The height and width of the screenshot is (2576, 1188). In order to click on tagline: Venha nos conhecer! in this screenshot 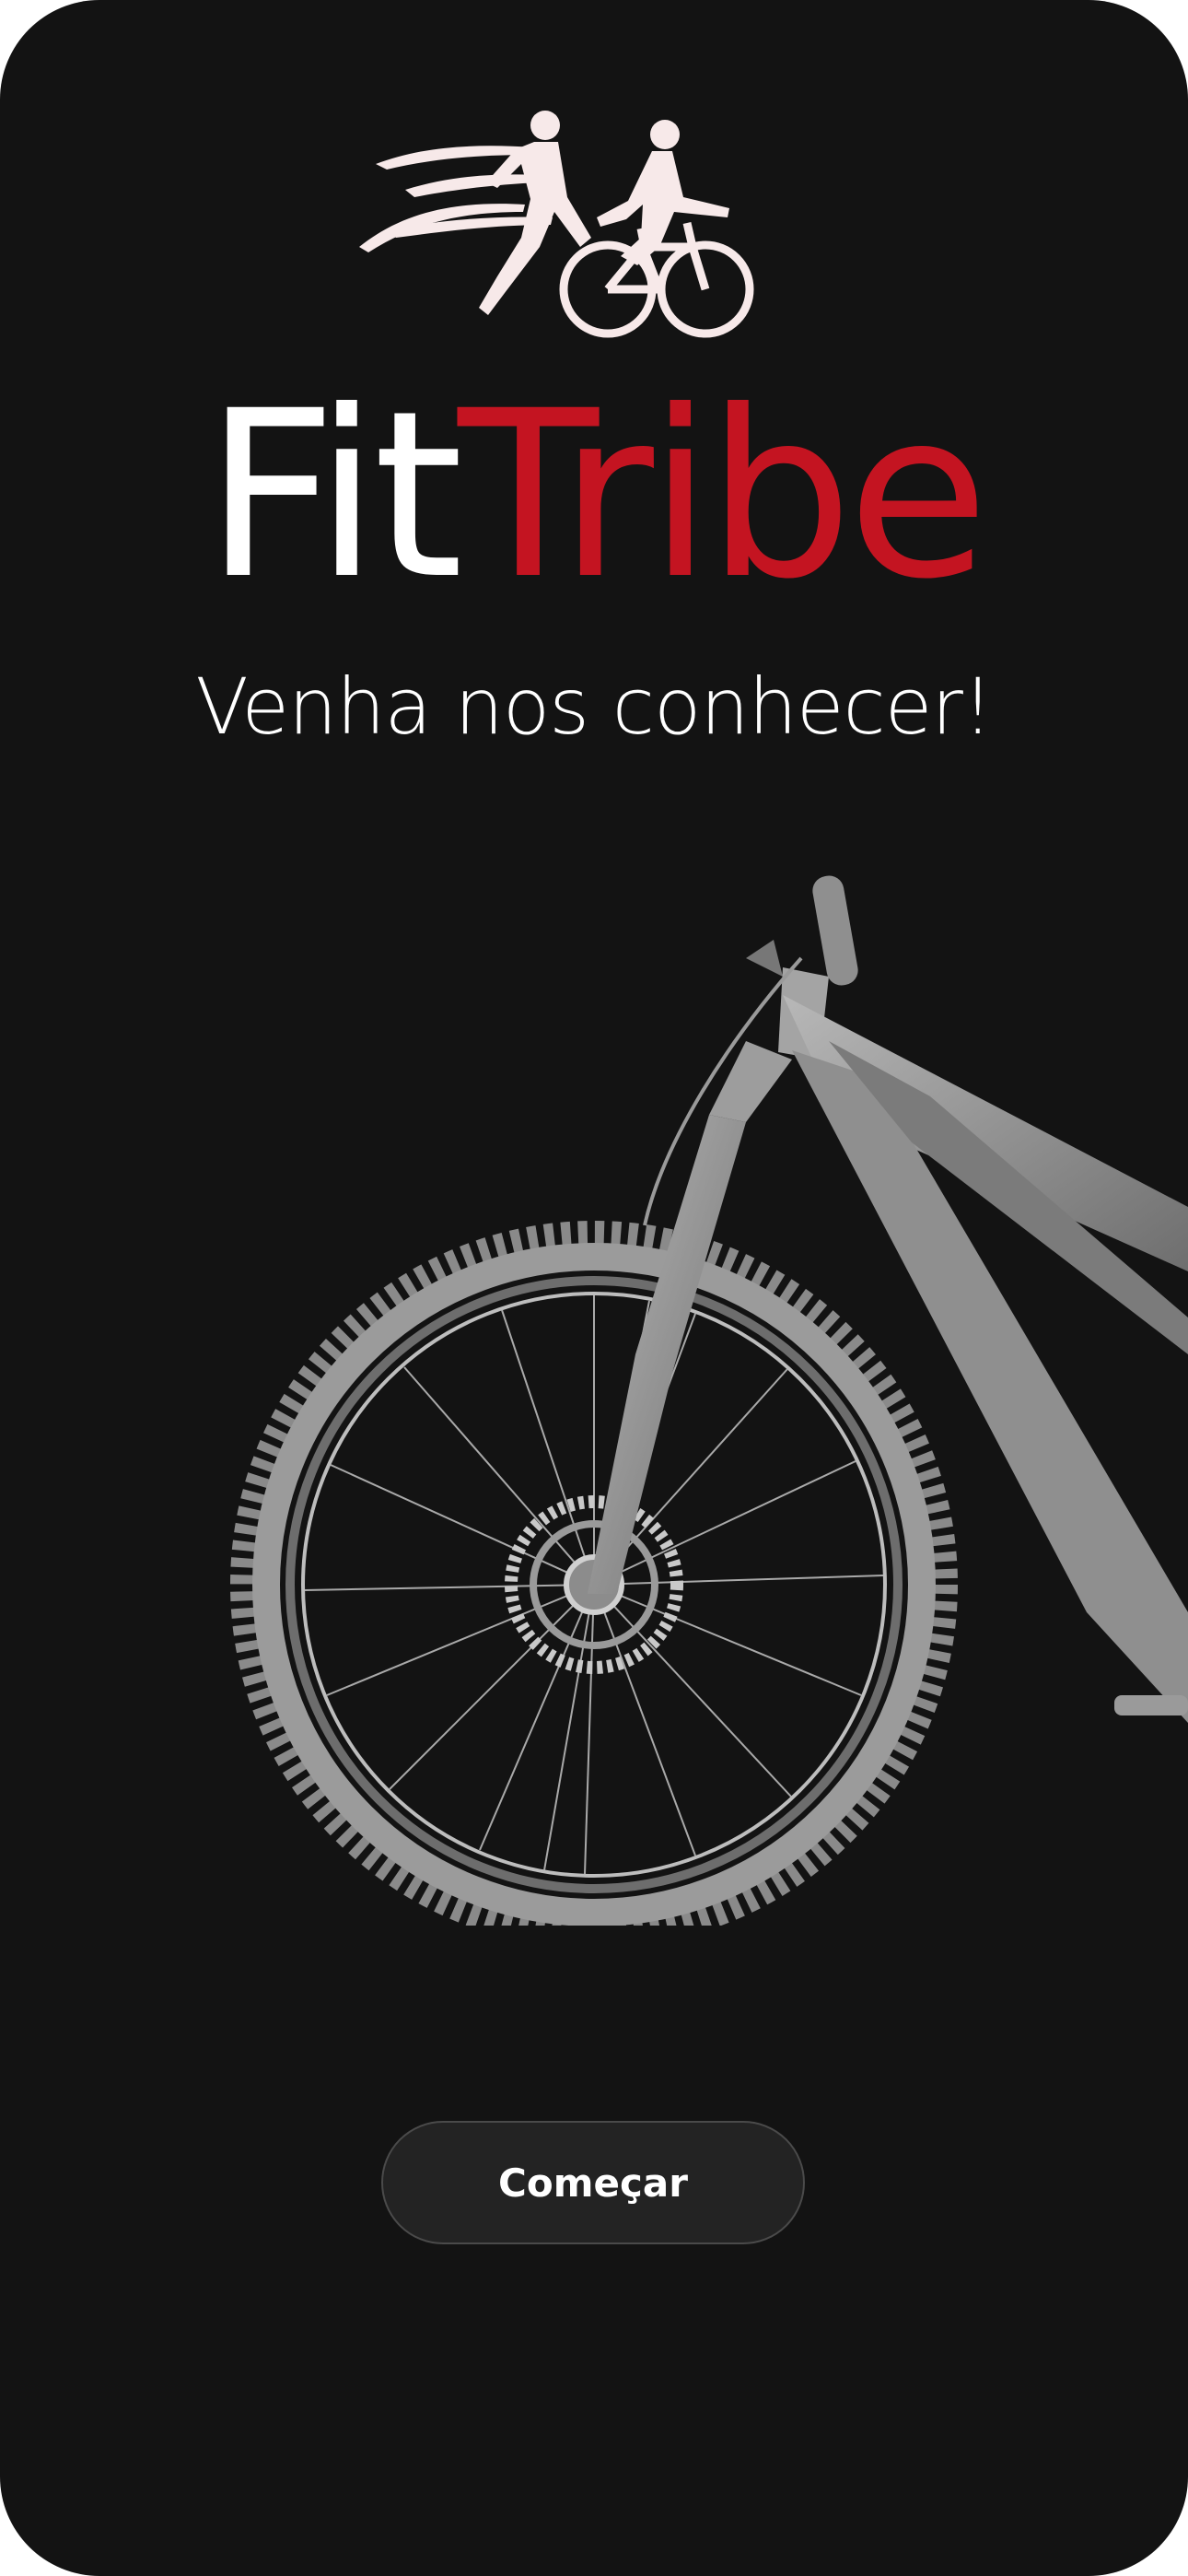, I will do `click(594, 707)`.